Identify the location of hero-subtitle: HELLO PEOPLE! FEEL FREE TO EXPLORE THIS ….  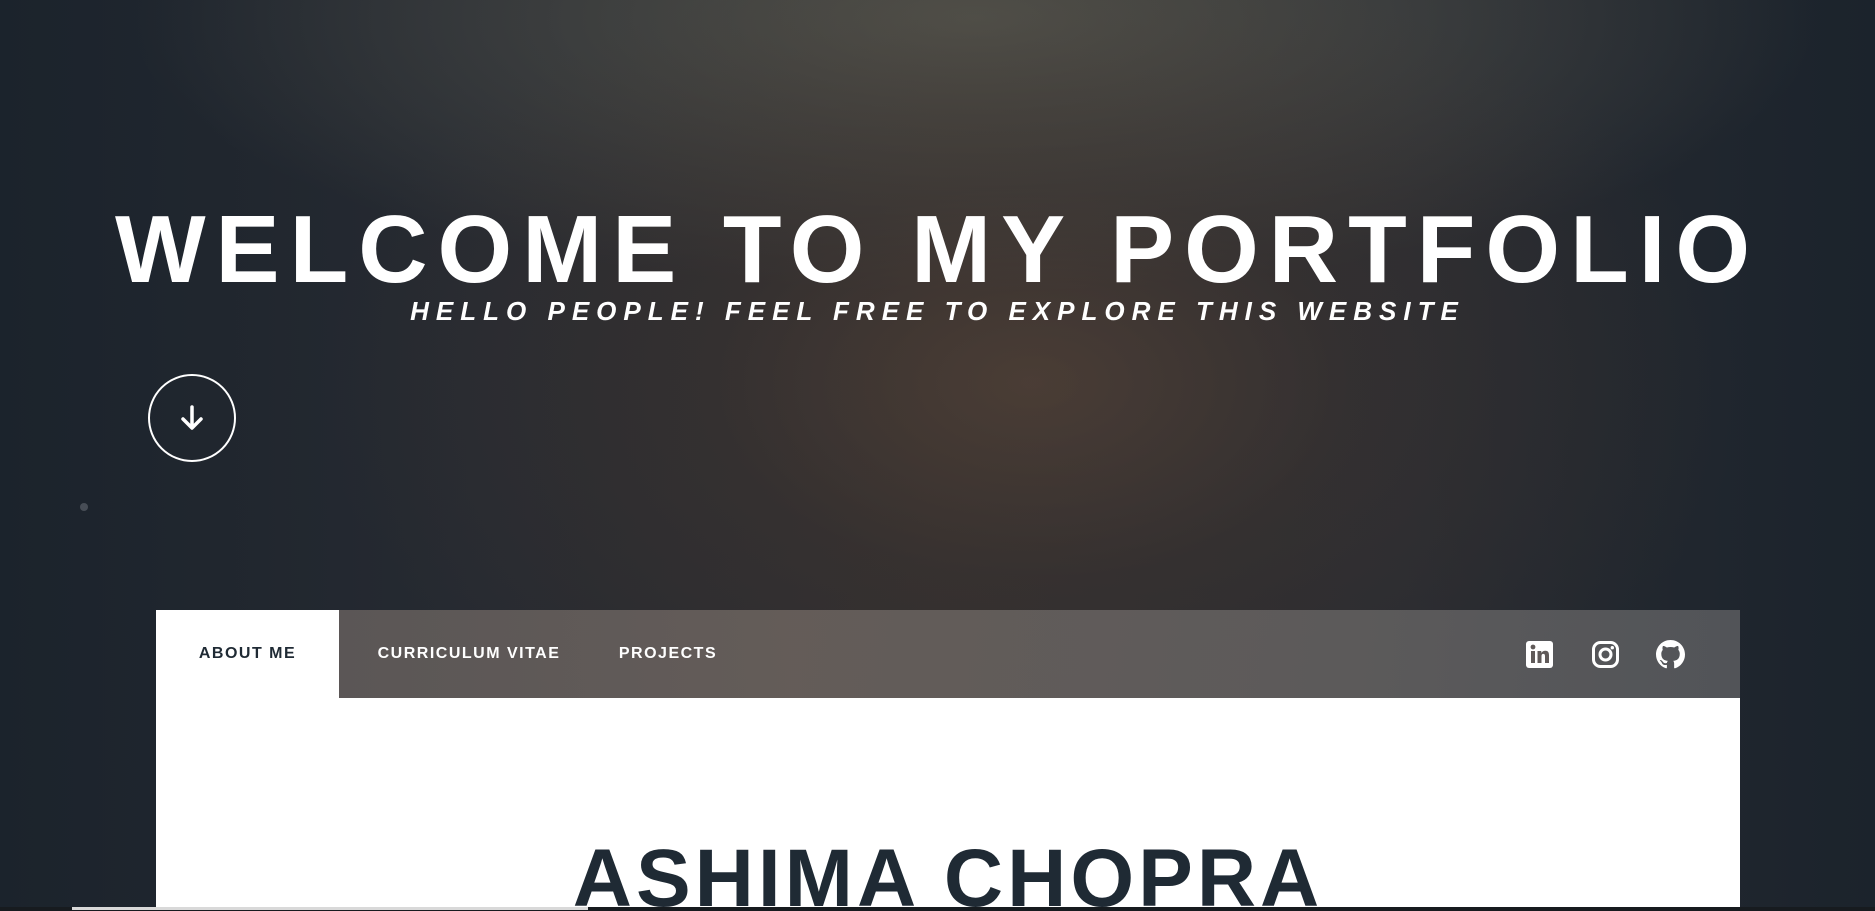
(937, 311).